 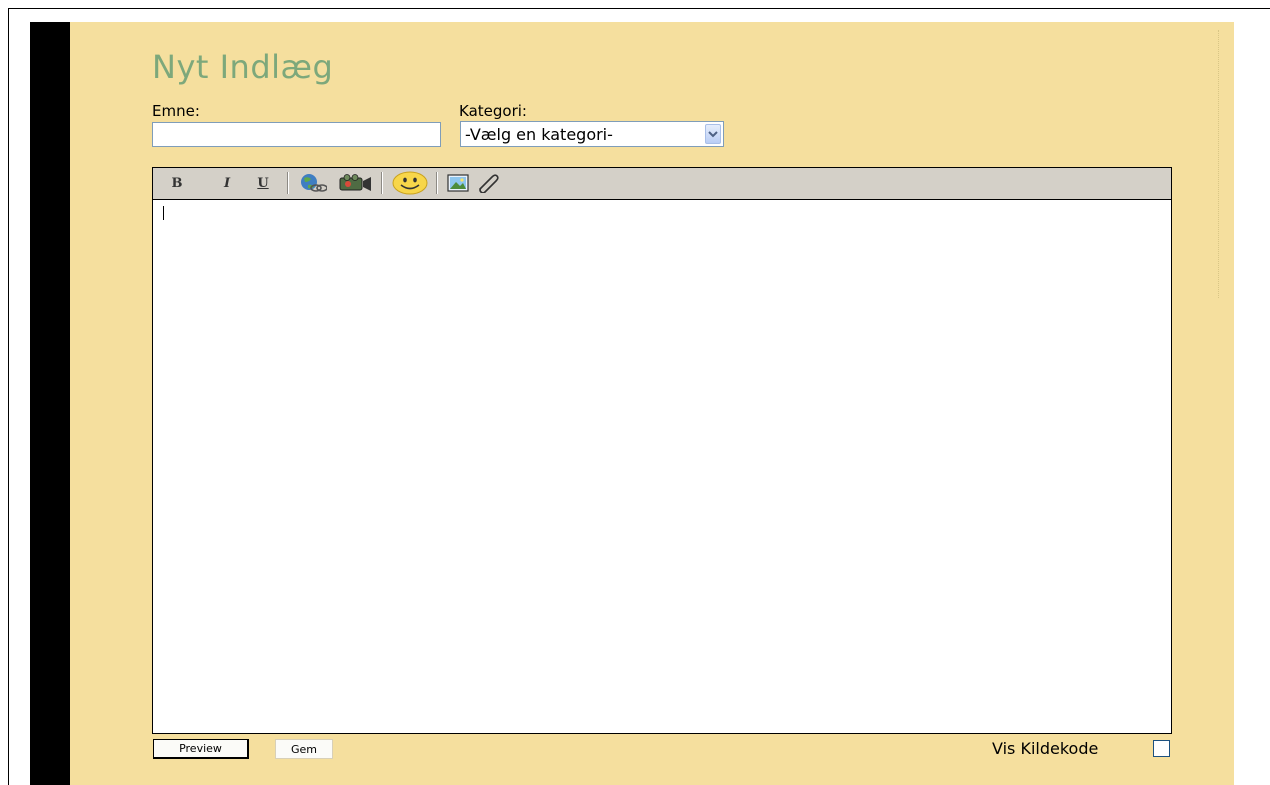 I want to click on view-source-label: Vis Kildekode, so click(x=1045, y=748).